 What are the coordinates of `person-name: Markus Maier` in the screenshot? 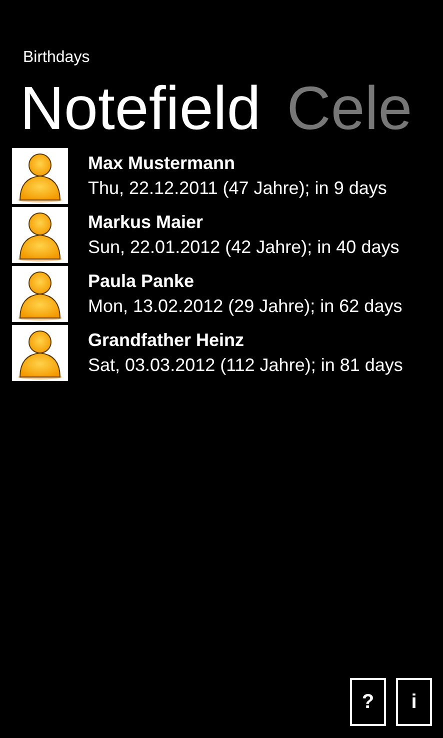 It's located at (146, 222).